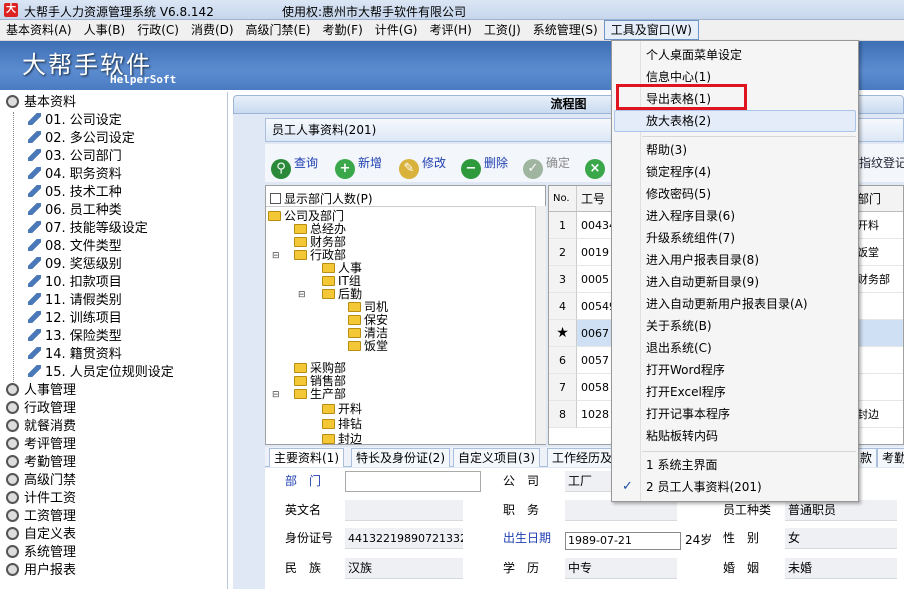 The width and height of the screenshot is (904, 589). Describe the element at coordinates (41, 535) in the screenshot. I see `tree-root-custom-table: 自定义表` at that location.